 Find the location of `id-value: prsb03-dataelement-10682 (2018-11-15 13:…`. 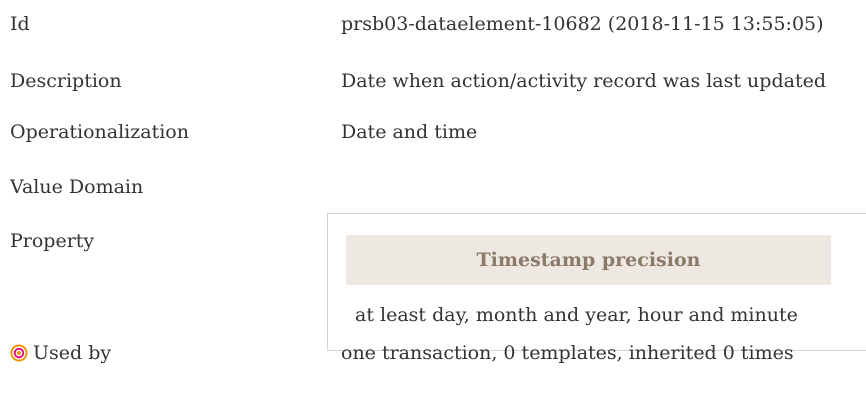

id-value: prsb03-dataelement-10682 (2018-11-15 13:… is located at coordinates (582, 24).